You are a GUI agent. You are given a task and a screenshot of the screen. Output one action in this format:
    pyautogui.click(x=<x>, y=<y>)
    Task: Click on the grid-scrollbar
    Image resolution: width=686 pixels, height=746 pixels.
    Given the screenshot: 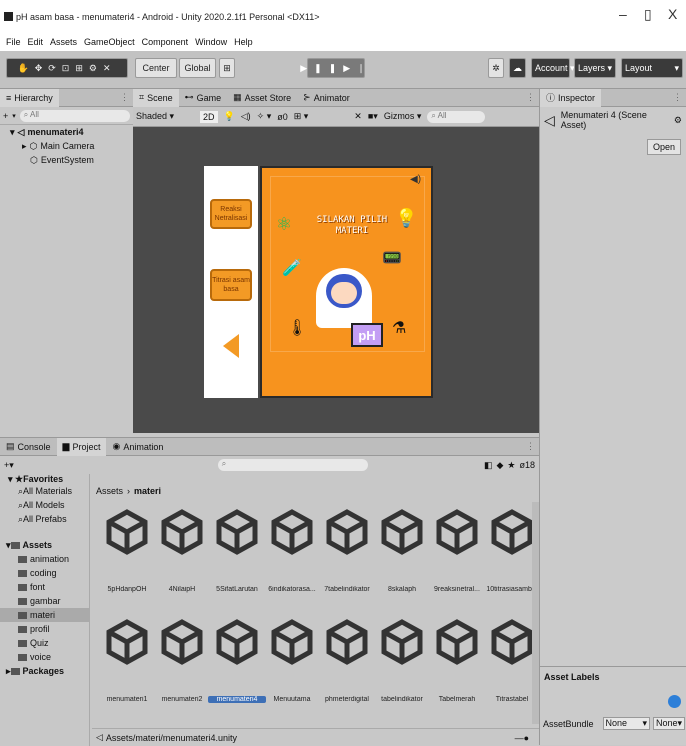 What is the action you would take?
    pyautogui.click(x=535, y=613)
    